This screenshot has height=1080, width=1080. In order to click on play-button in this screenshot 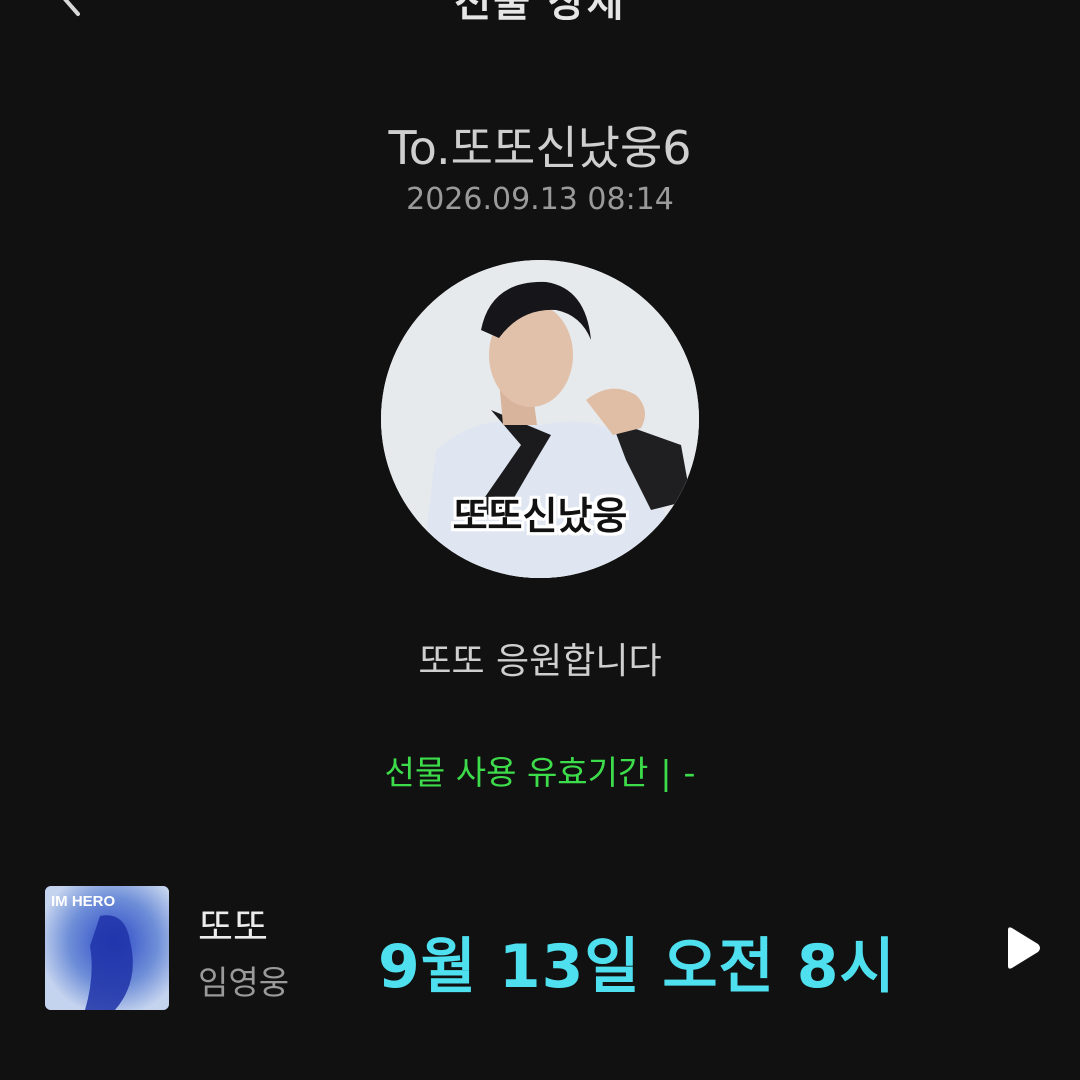, I will do `click(1022, 948)`.